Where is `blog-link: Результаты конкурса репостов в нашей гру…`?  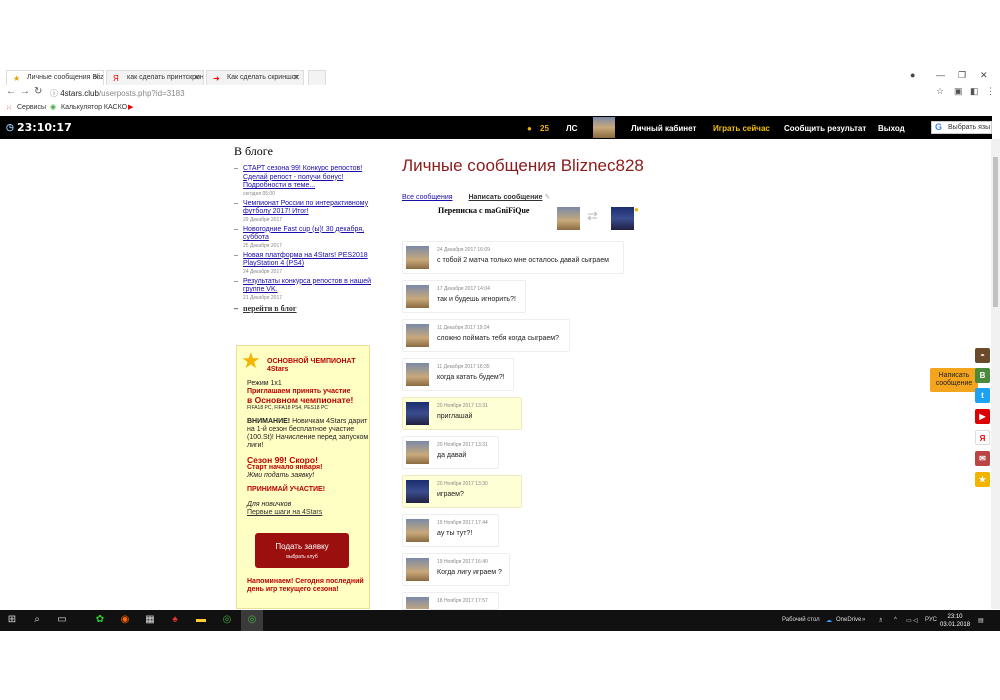
blog-link: Результаты конкурса репостов в нашей гру… is located at coordinates (307, 286).